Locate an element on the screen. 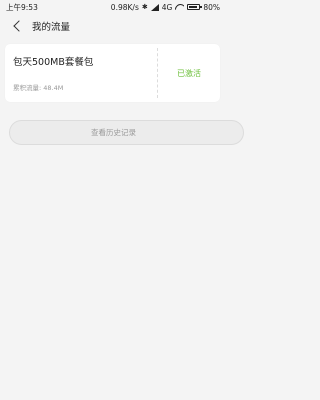 The image size is (320, 400). package-status: 已激活 is located at coordinates (189, 73).